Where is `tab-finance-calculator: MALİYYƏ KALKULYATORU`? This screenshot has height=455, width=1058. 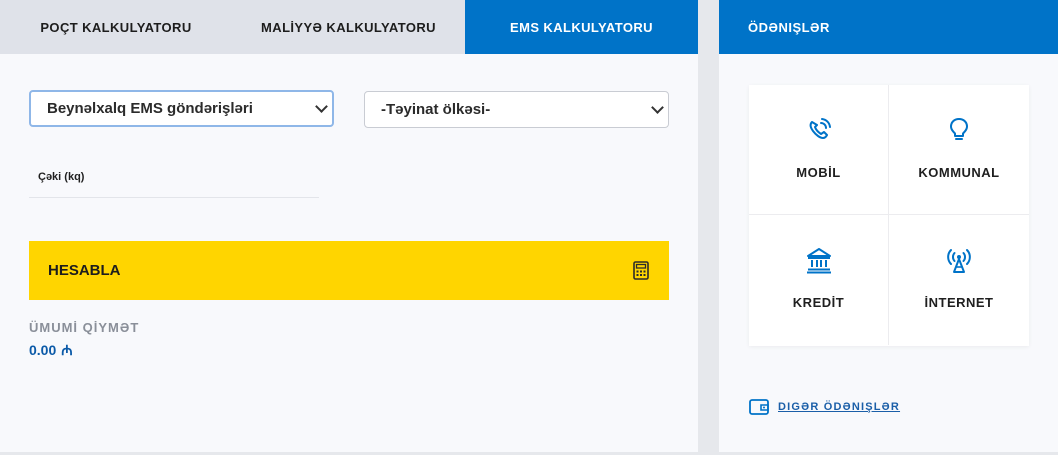 tab-finance-calculator: MALİYYƏ KALKULYATORU is located at coordinates (348, 27).